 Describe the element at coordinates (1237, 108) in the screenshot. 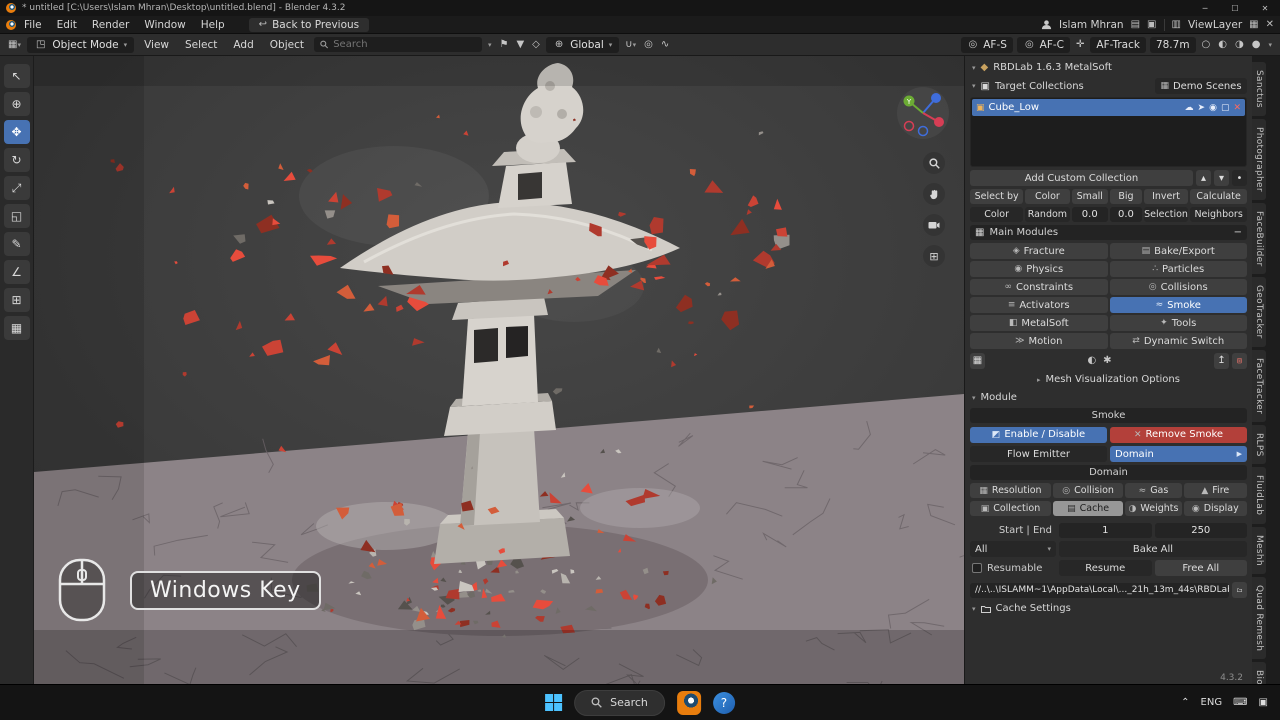

I see `remove-collection-icon: ✕` at that location.